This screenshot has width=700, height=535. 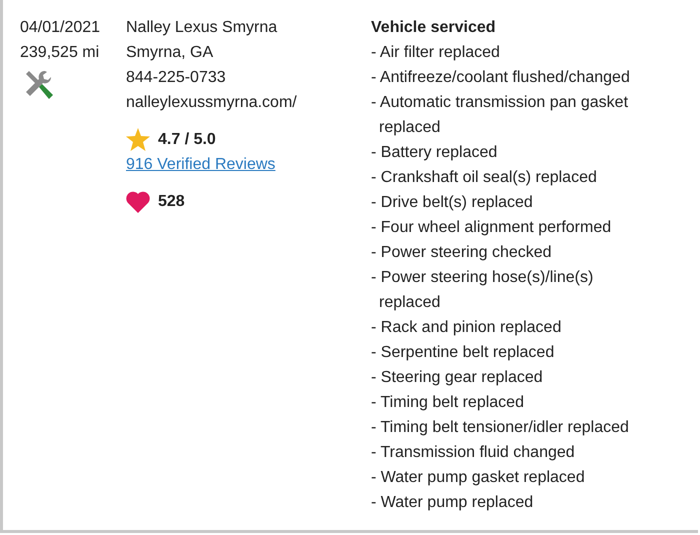 I want to click on reviews-link: 916 Verified Reviews, so click(x=201, y=164).